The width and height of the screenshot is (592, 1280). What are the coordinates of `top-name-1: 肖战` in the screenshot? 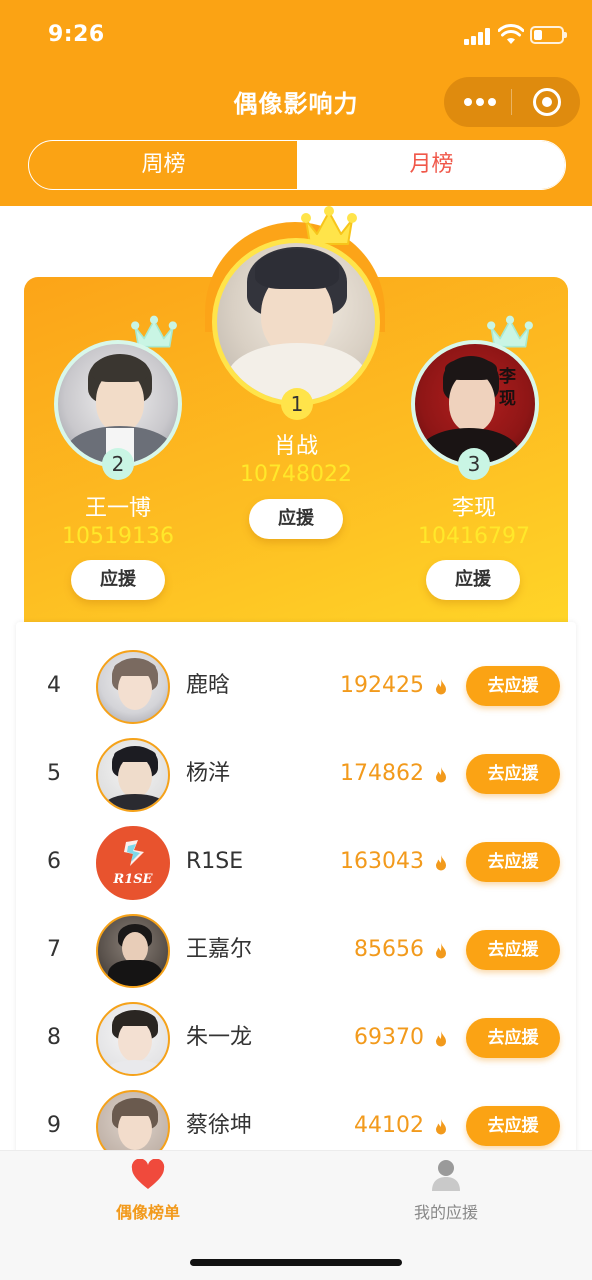 It's located at (295, 446).